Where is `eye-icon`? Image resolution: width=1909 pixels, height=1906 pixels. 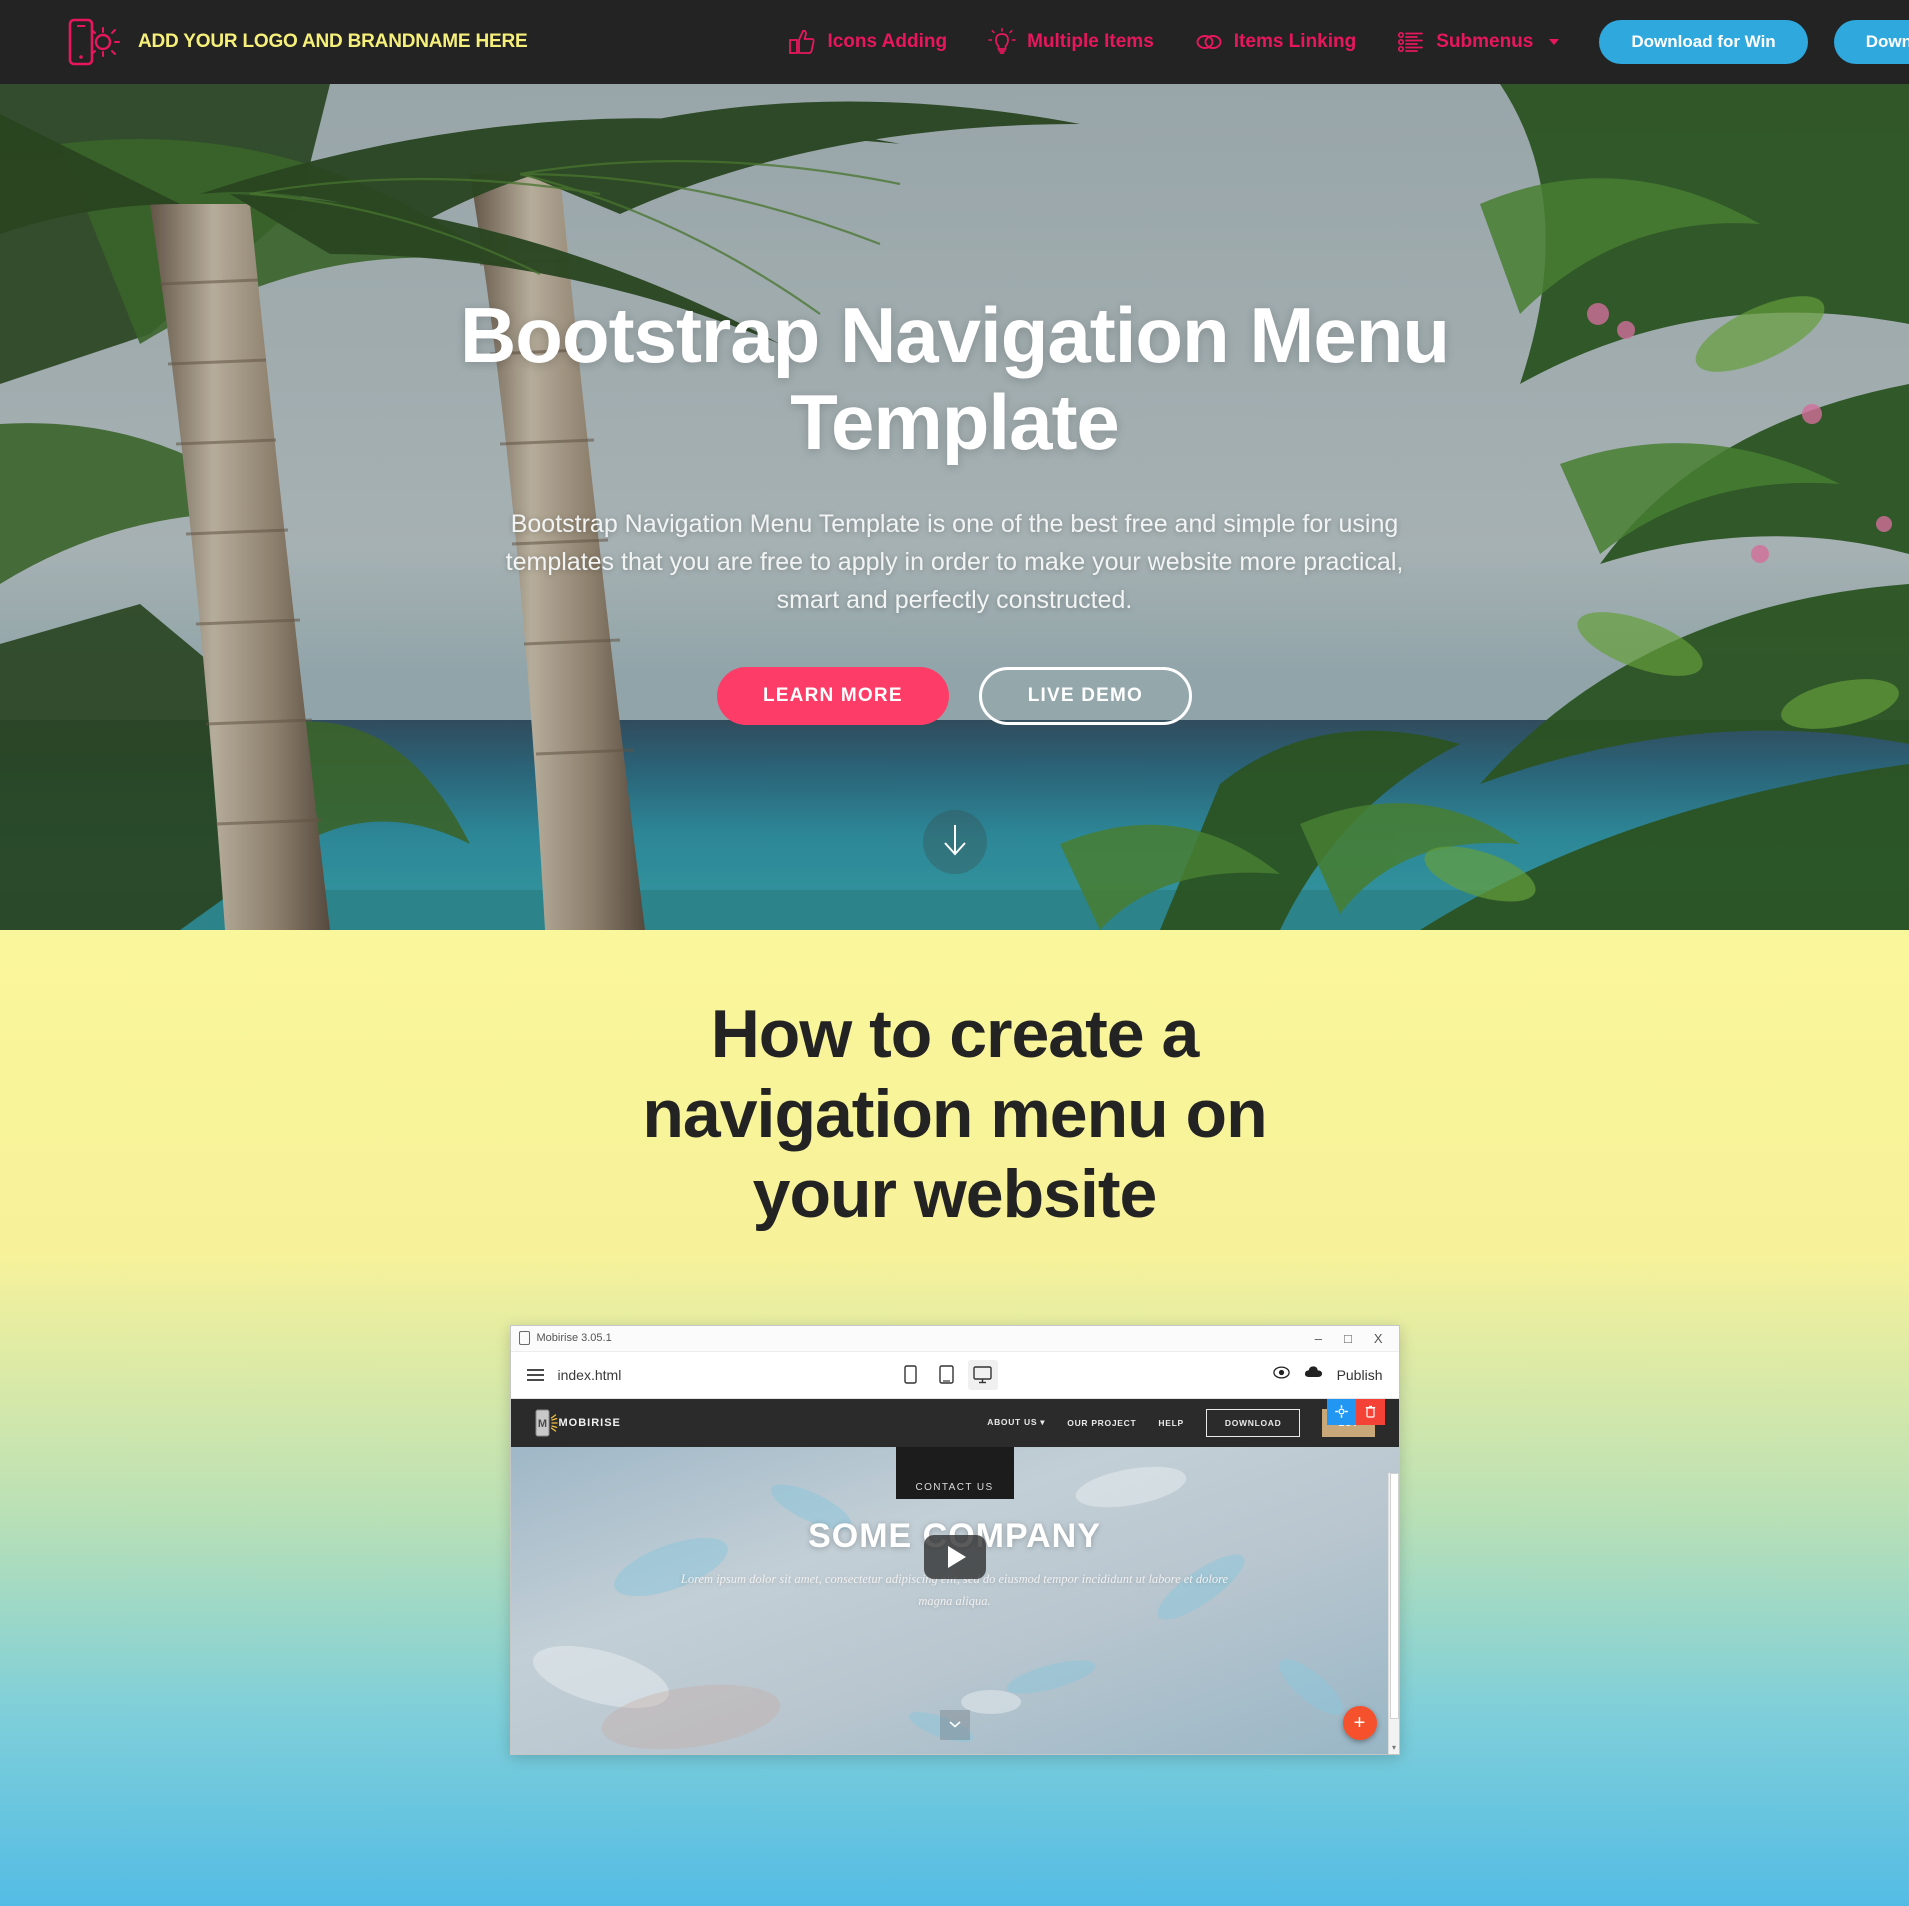
eye-icon is located at coordinates (1281, 1375).